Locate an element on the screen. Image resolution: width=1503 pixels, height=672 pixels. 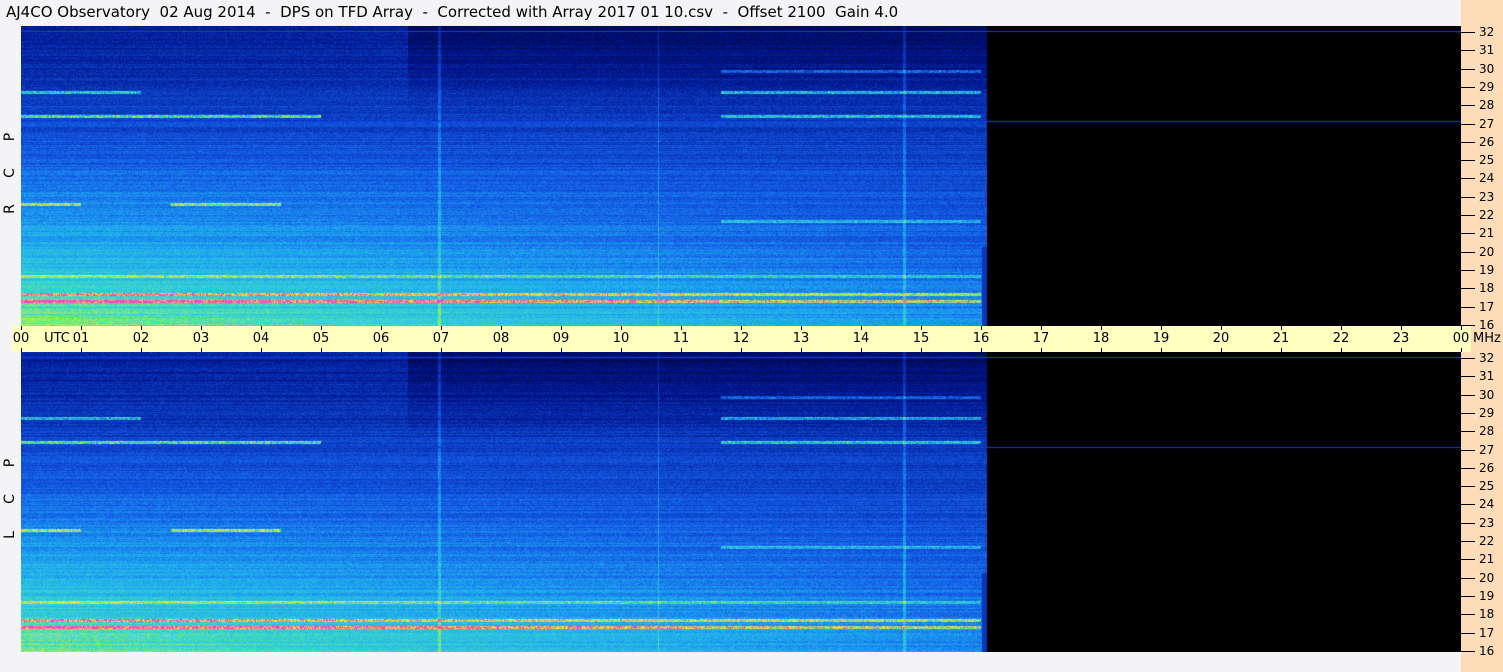
time-tick-label: 02 is located at coordinates (141, 338).